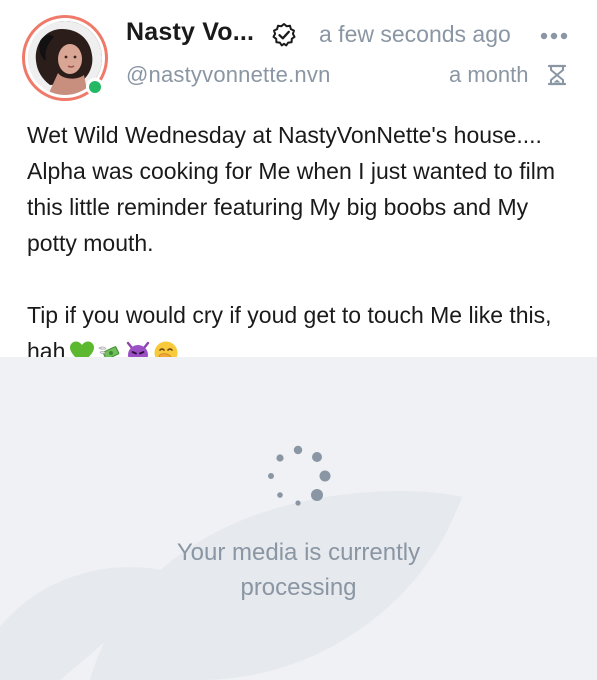  I want to click on online-status-indicator, so click(95, 87).